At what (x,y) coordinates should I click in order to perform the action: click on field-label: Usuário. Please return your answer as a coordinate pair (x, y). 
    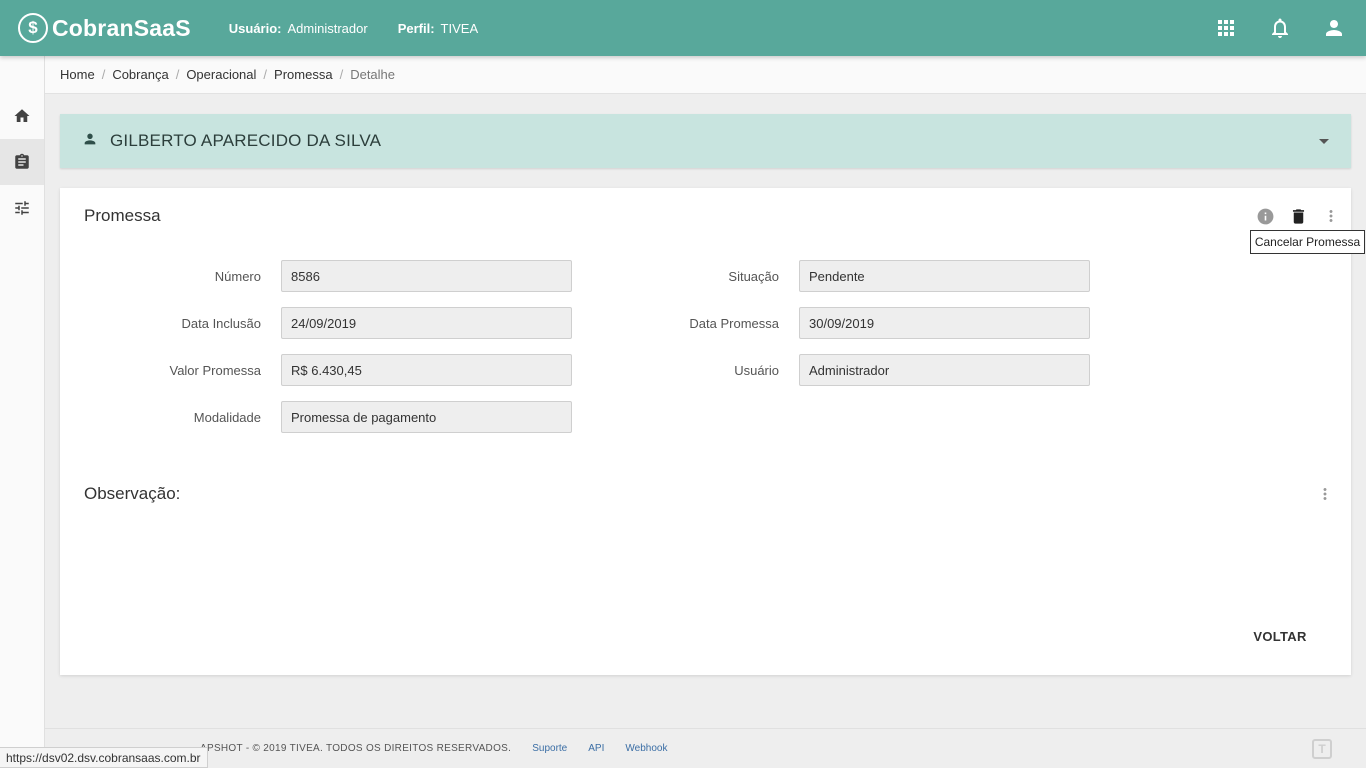
    Looking at the image, I should click on (756, 370).